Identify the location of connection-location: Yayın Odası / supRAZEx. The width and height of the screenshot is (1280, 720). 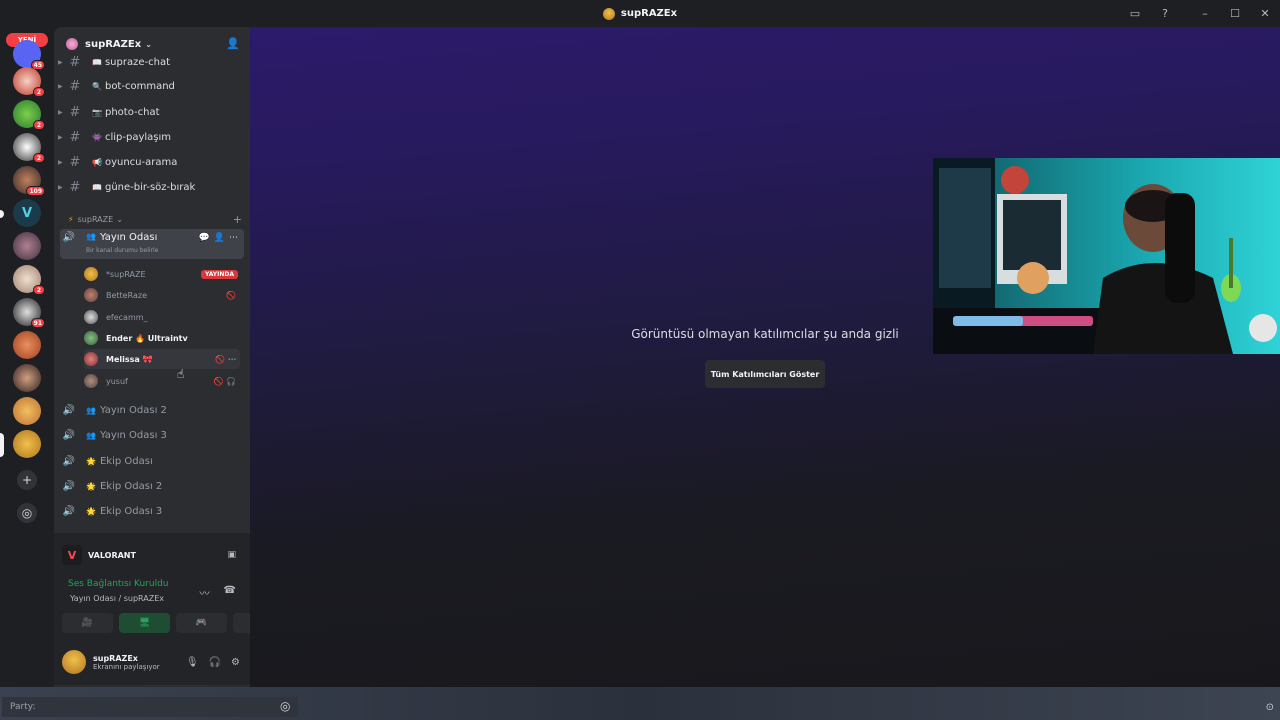
(117, 598).